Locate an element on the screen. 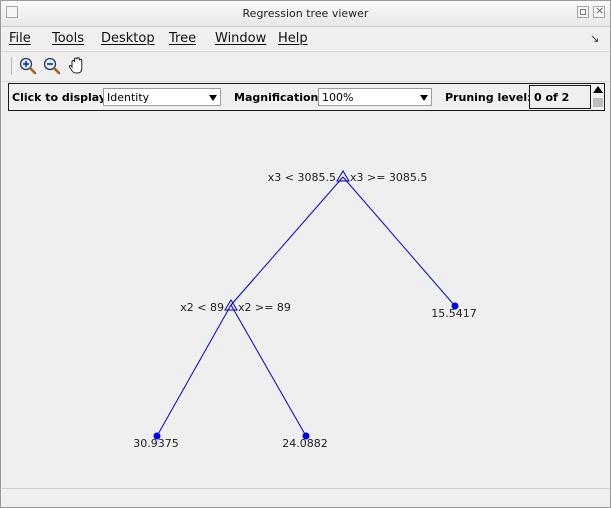 The height and width of the screenshot is (508, 611). pan-button is located at coordinates (77, 66).